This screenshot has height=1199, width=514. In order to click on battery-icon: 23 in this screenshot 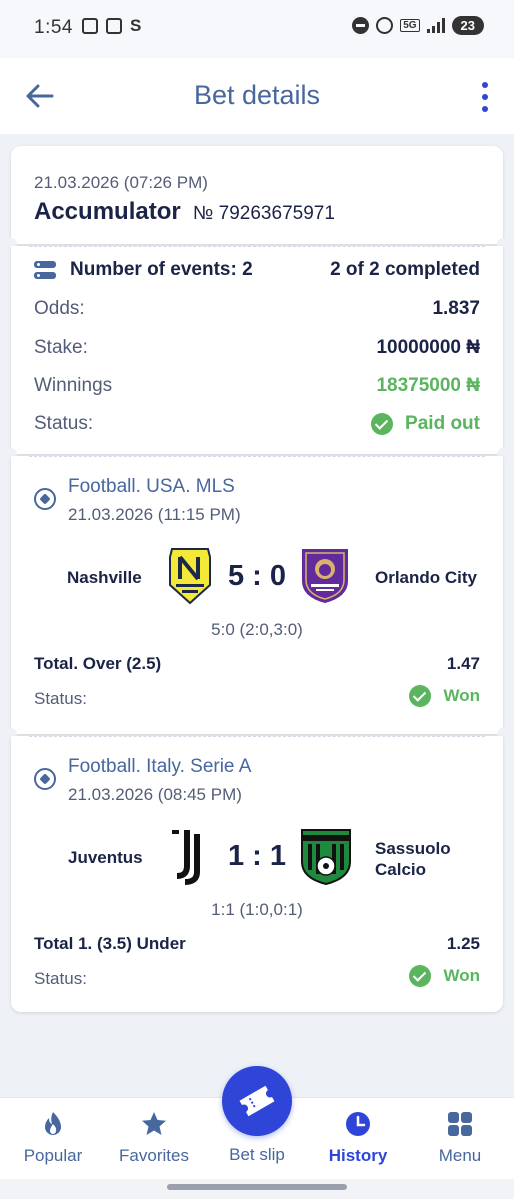, I will do `click(467, 25)`.